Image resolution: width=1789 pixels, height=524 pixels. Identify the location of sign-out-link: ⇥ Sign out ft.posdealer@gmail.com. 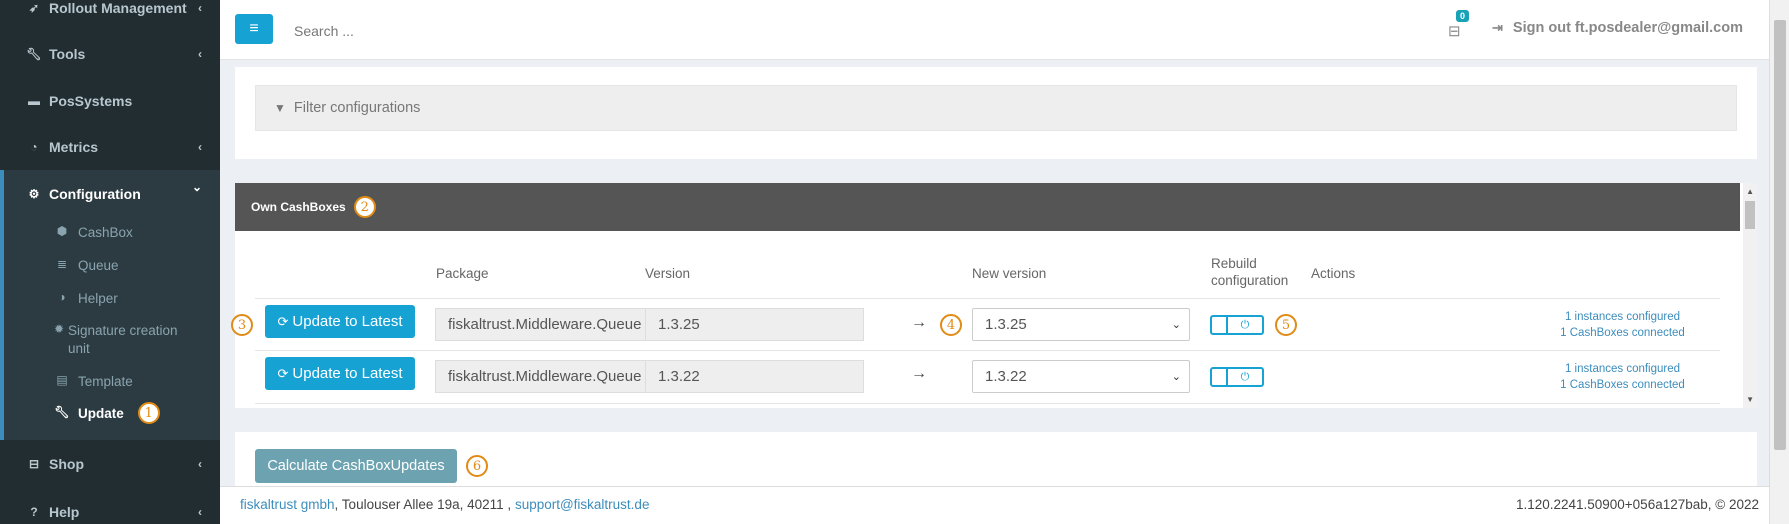
(1617, 28).